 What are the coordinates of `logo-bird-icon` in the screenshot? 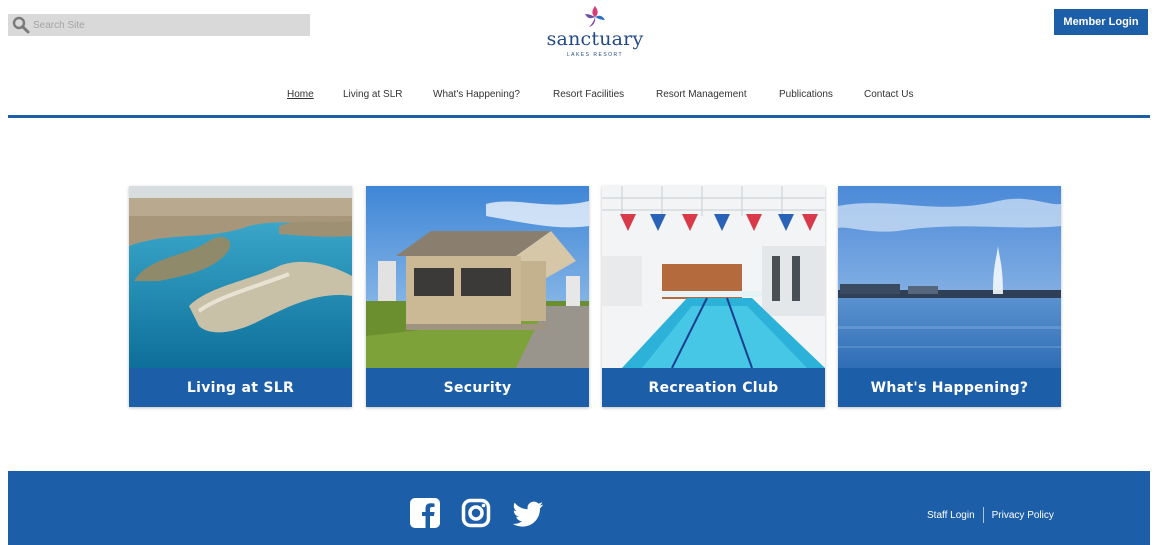 It's located at (595, 16).